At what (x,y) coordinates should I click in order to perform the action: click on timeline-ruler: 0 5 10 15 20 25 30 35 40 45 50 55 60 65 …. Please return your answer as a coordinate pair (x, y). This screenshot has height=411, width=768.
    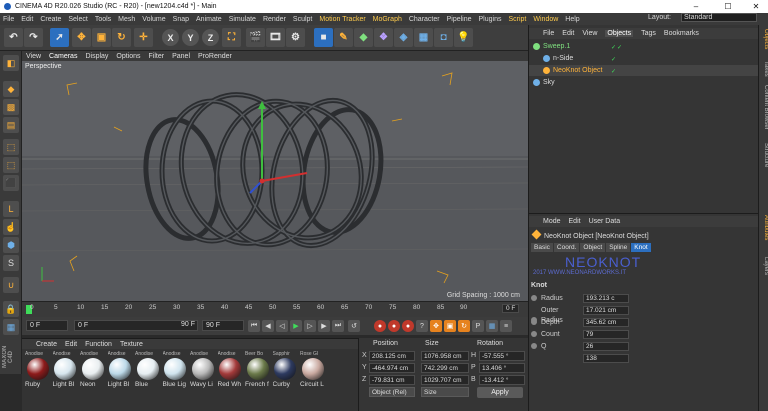
    Looking at the image, I should click on (275, 309).